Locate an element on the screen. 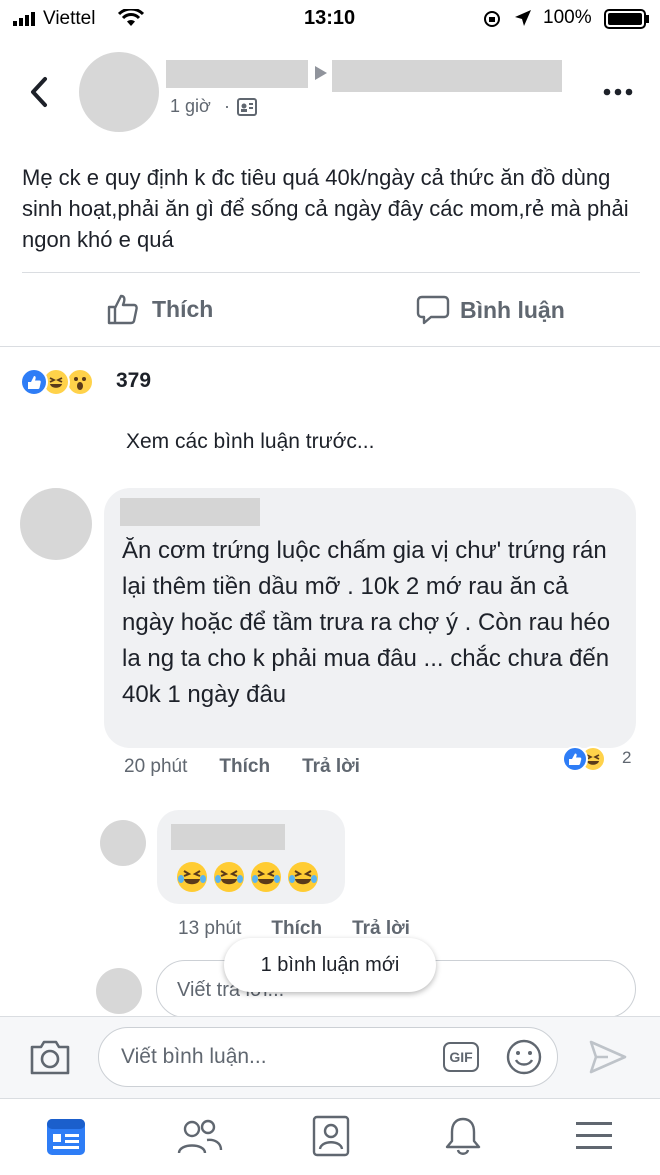  new-comment-label: 1 bình luận mới is located at coordinates (330, 964).